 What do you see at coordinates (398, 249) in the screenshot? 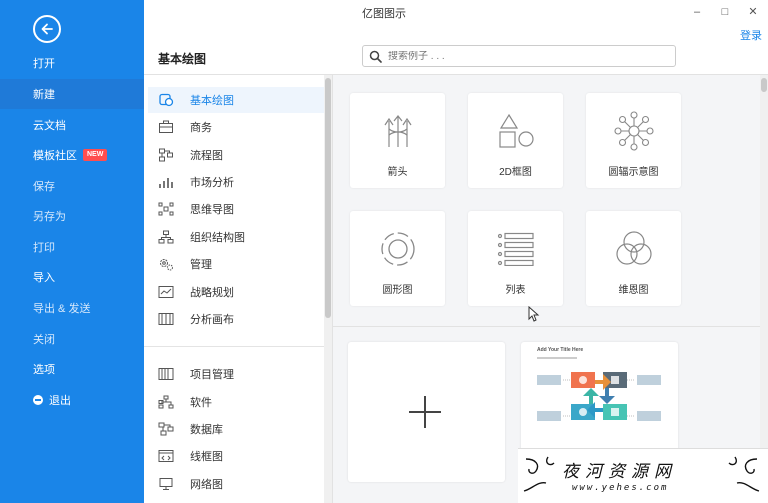
I see `circular-icon` at bounding box center [398, 249].